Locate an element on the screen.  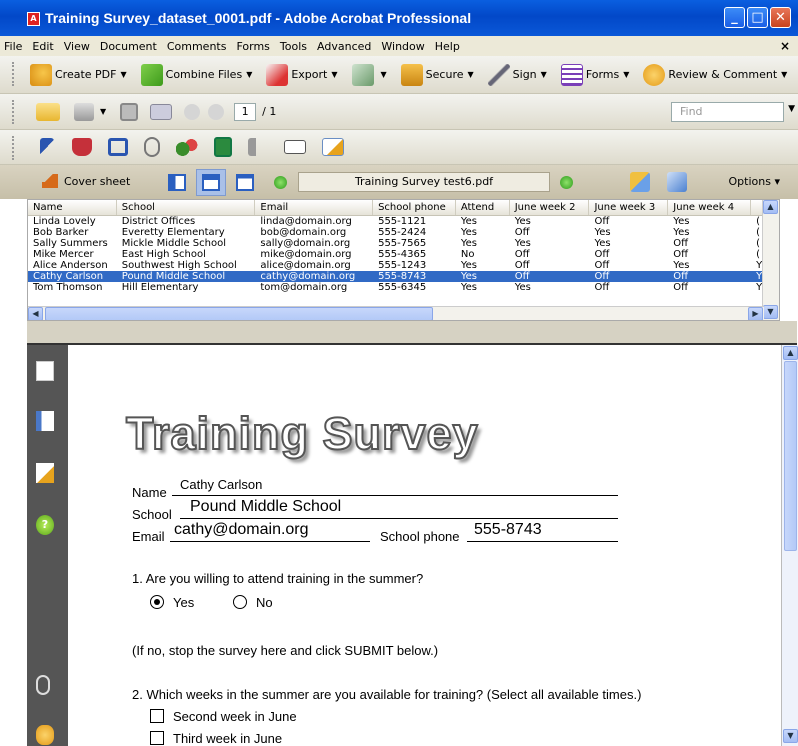
table-cell: Mike Mercer is located at coordinates (63, 254).